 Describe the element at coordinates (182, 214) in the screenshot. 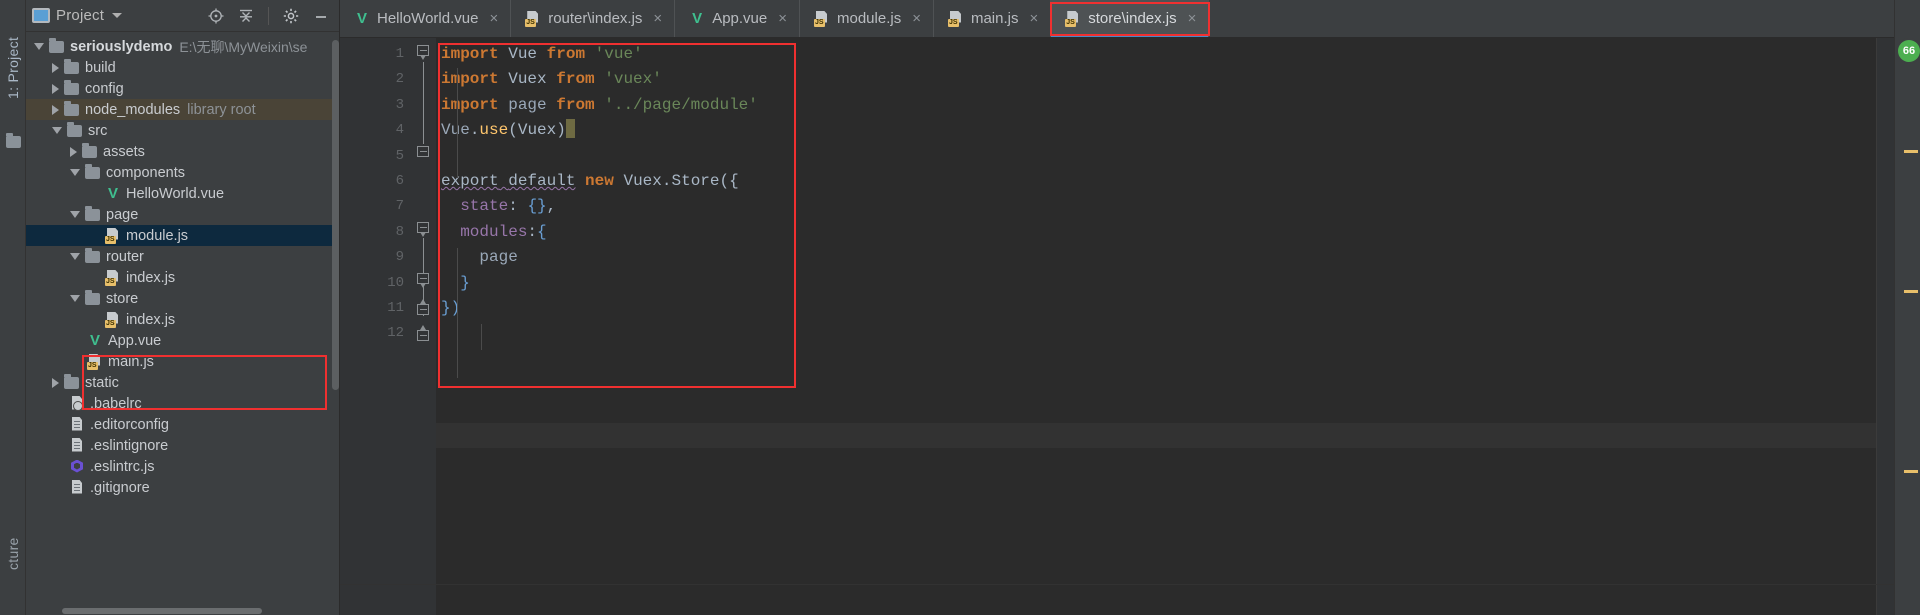

I see `tree-node-page: page` at that location.